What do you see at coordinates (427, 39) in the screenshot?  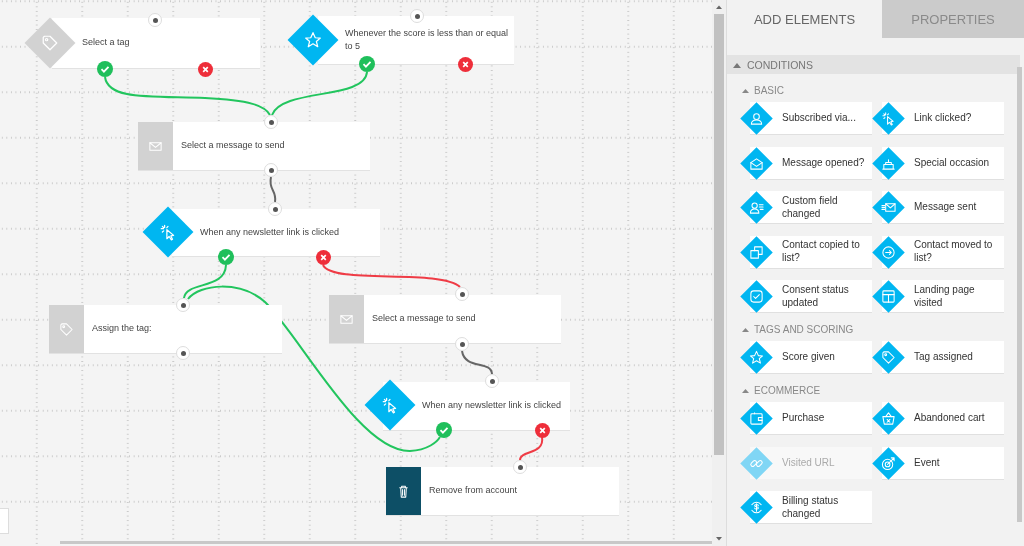 I see `node-label: Whenever the score is less than or equal to 5` at bounding box center [427, 39].